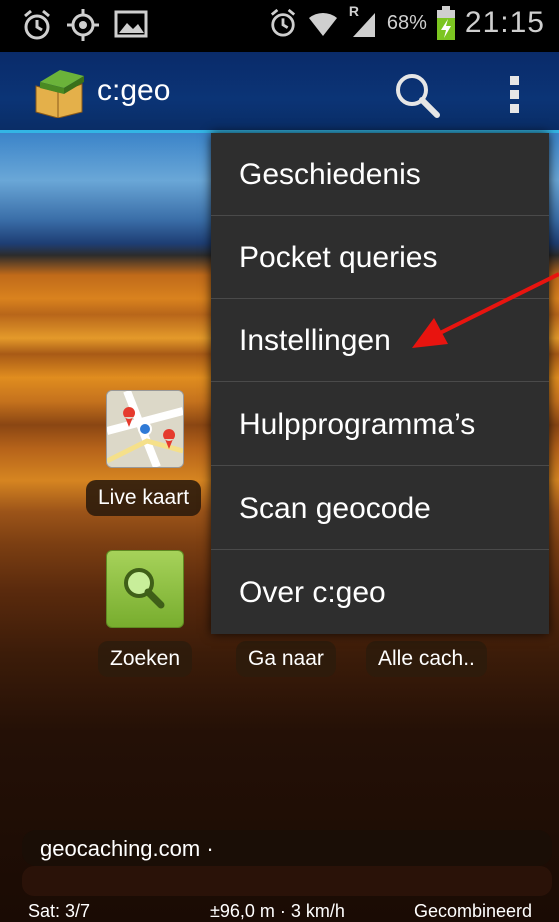  What do you see at coordinates (145, 659) in the screenshot?
I see `search-label: Zoeken` at bounding box center [145, 659].